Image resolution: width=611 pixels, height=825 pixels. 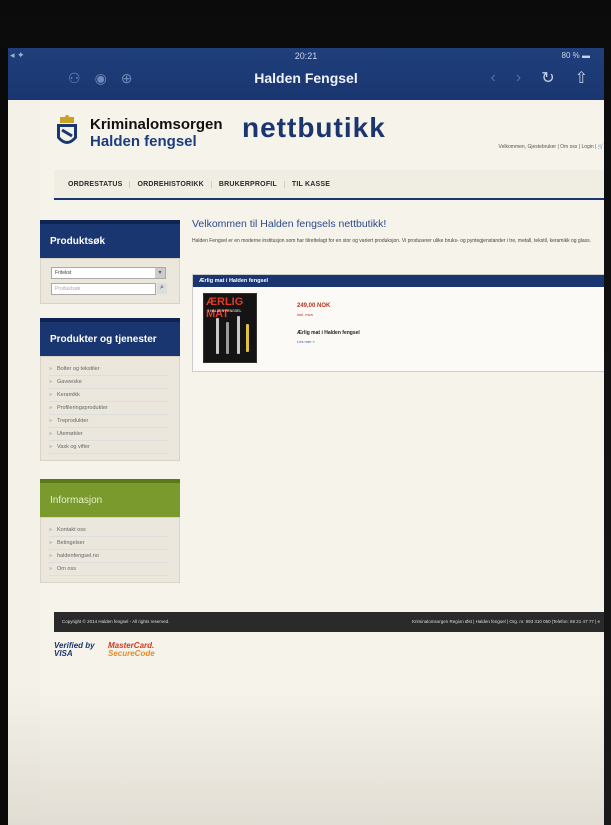 I want to click on product-vat: inkl. mva, so click(x=305, y=314).